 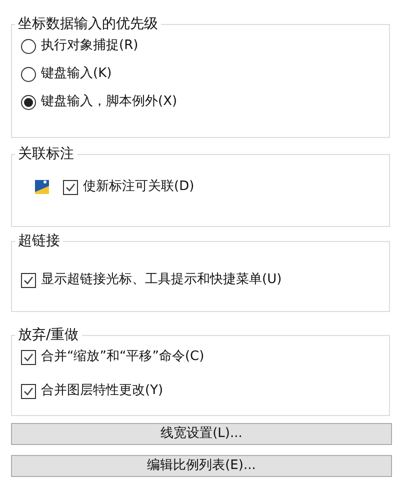 I want to click on group-title: 坐标数据输入的优先级, so click(x=88, y=24).